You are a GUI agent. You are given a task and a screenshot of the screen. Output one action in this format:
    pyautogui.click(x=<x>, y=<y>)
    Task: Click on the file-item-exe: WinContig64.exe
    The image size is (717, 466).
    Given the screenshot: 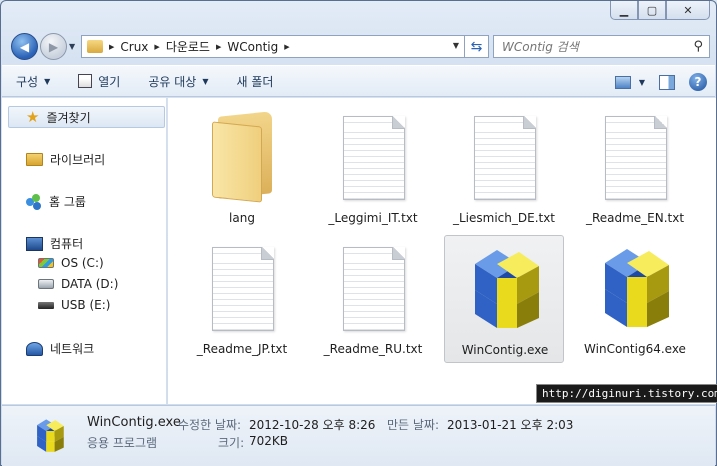 What is the action you would take?
    pyautogui.click(x=635, y=299)
    